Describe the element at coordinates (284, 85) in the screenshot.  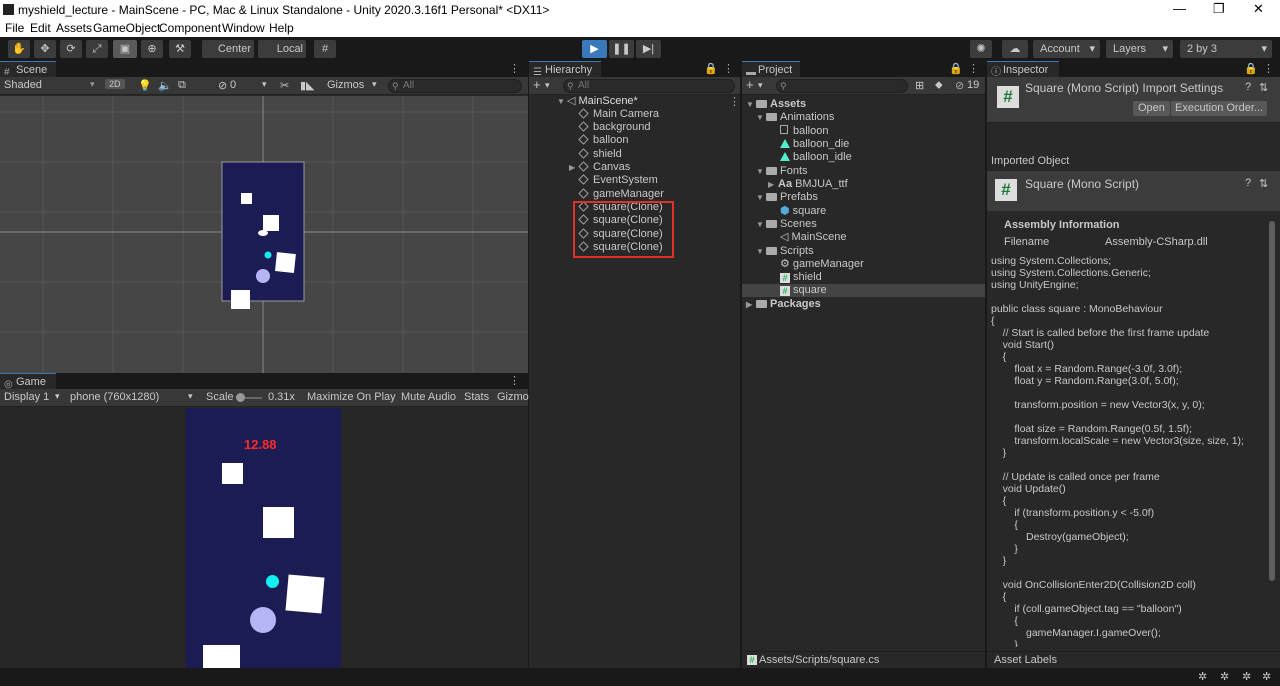
I see `tools-icon: ✂` at that location.